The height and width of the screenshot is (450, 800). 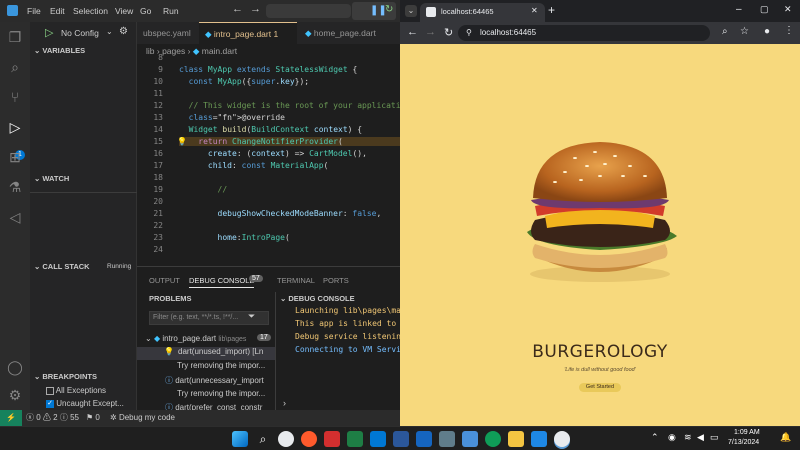 What do you see at coordinates (309, 439) in the screenshot?
I see `firefox-icon` at bounding box center [309, 439].